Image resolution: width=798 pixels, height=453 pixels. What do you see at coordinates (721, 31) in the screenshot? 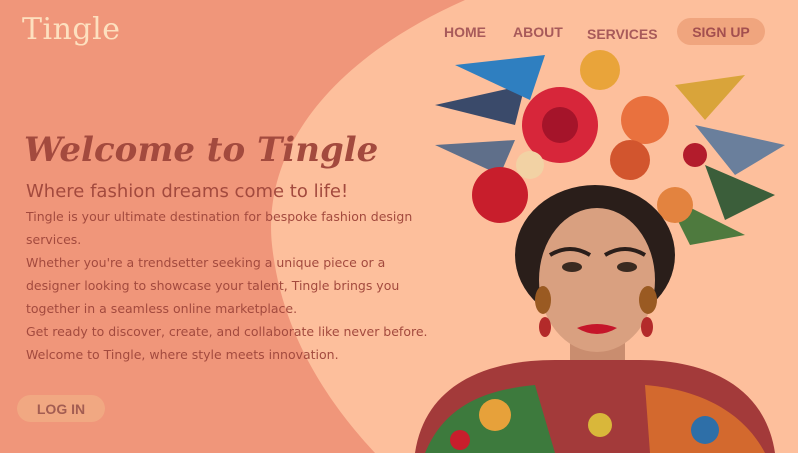
I see `signup-button: SIGN UP` at bounding box center [721, 31].